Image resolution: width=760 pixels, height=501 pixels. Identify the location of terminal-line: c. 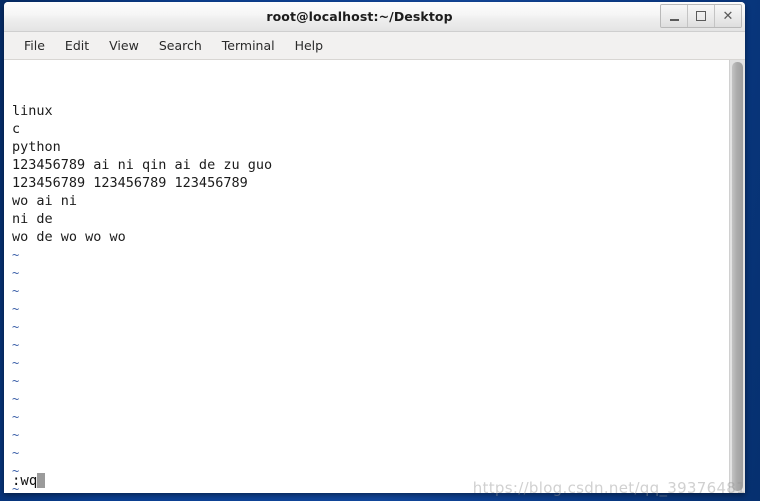
(16, 129).